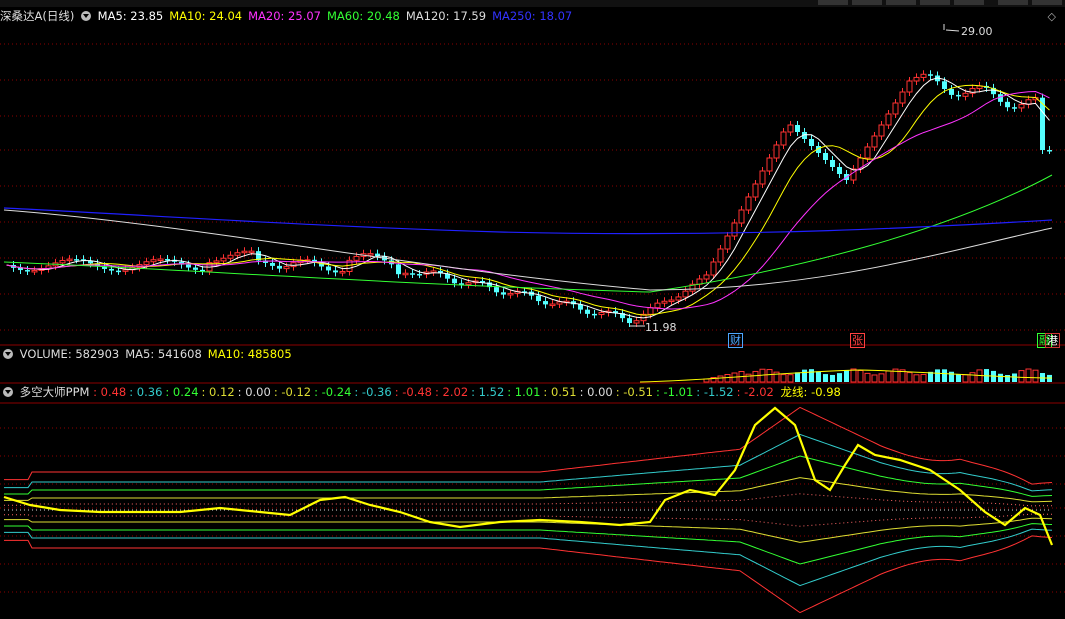  What do you see at coordinates (596, 392) in the screenshot?
I see `ppm-legend-item-13: : 0.00` at bounding box center [596, 392].